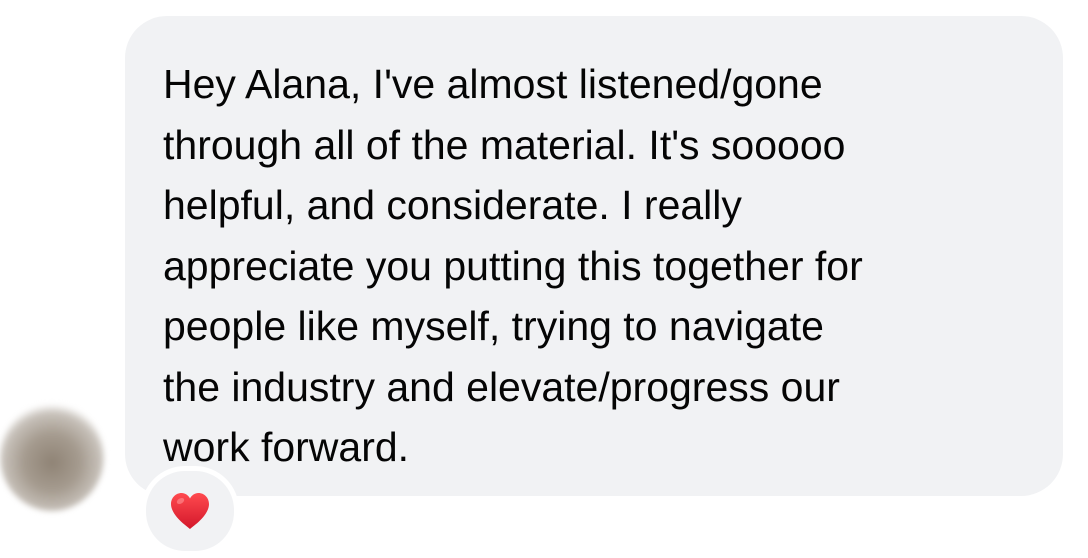 This screenshot has height=558, width=1088. I want to click on message-line: work forward., so click(286, 447).